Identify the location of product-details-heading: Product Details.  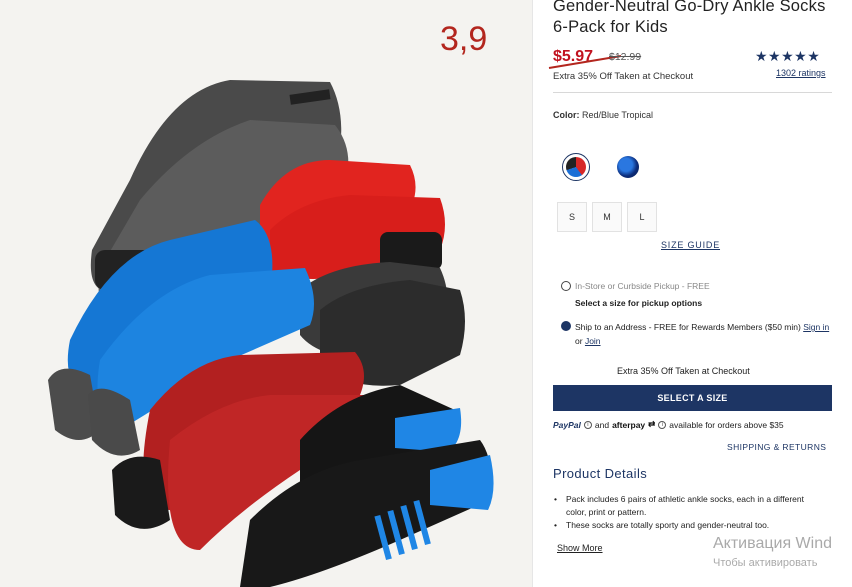
(600, 473).